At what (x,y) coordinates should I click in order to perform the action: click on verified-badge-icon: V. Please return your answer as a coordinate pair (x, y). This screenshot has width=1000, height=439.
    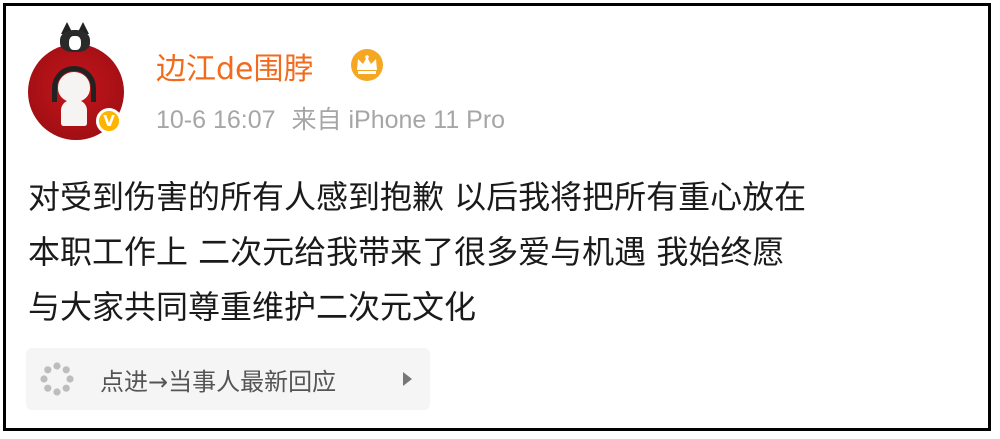
    Looking at the image, I should click on (109, 121).